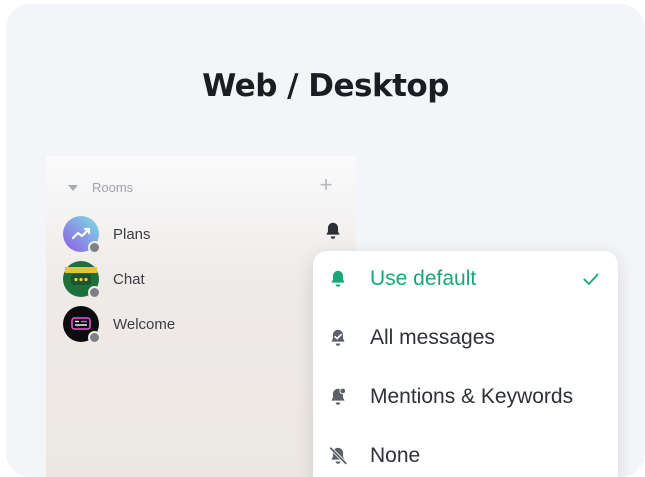 The height and width of the screenshot is (477, 645). I want to click on check-icon, so click(591, 279).